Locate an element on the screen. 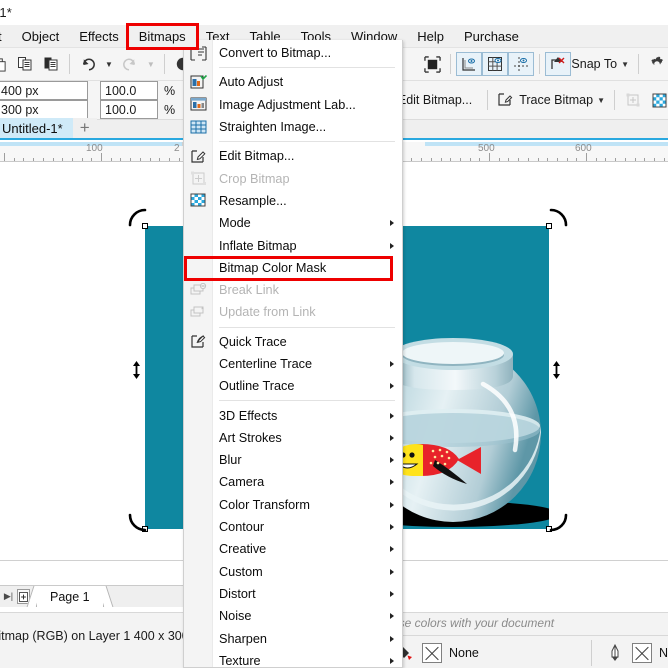 The height and width of the screenshot is (668, 668). skew-handle-right is located at coordinates (556, 371).